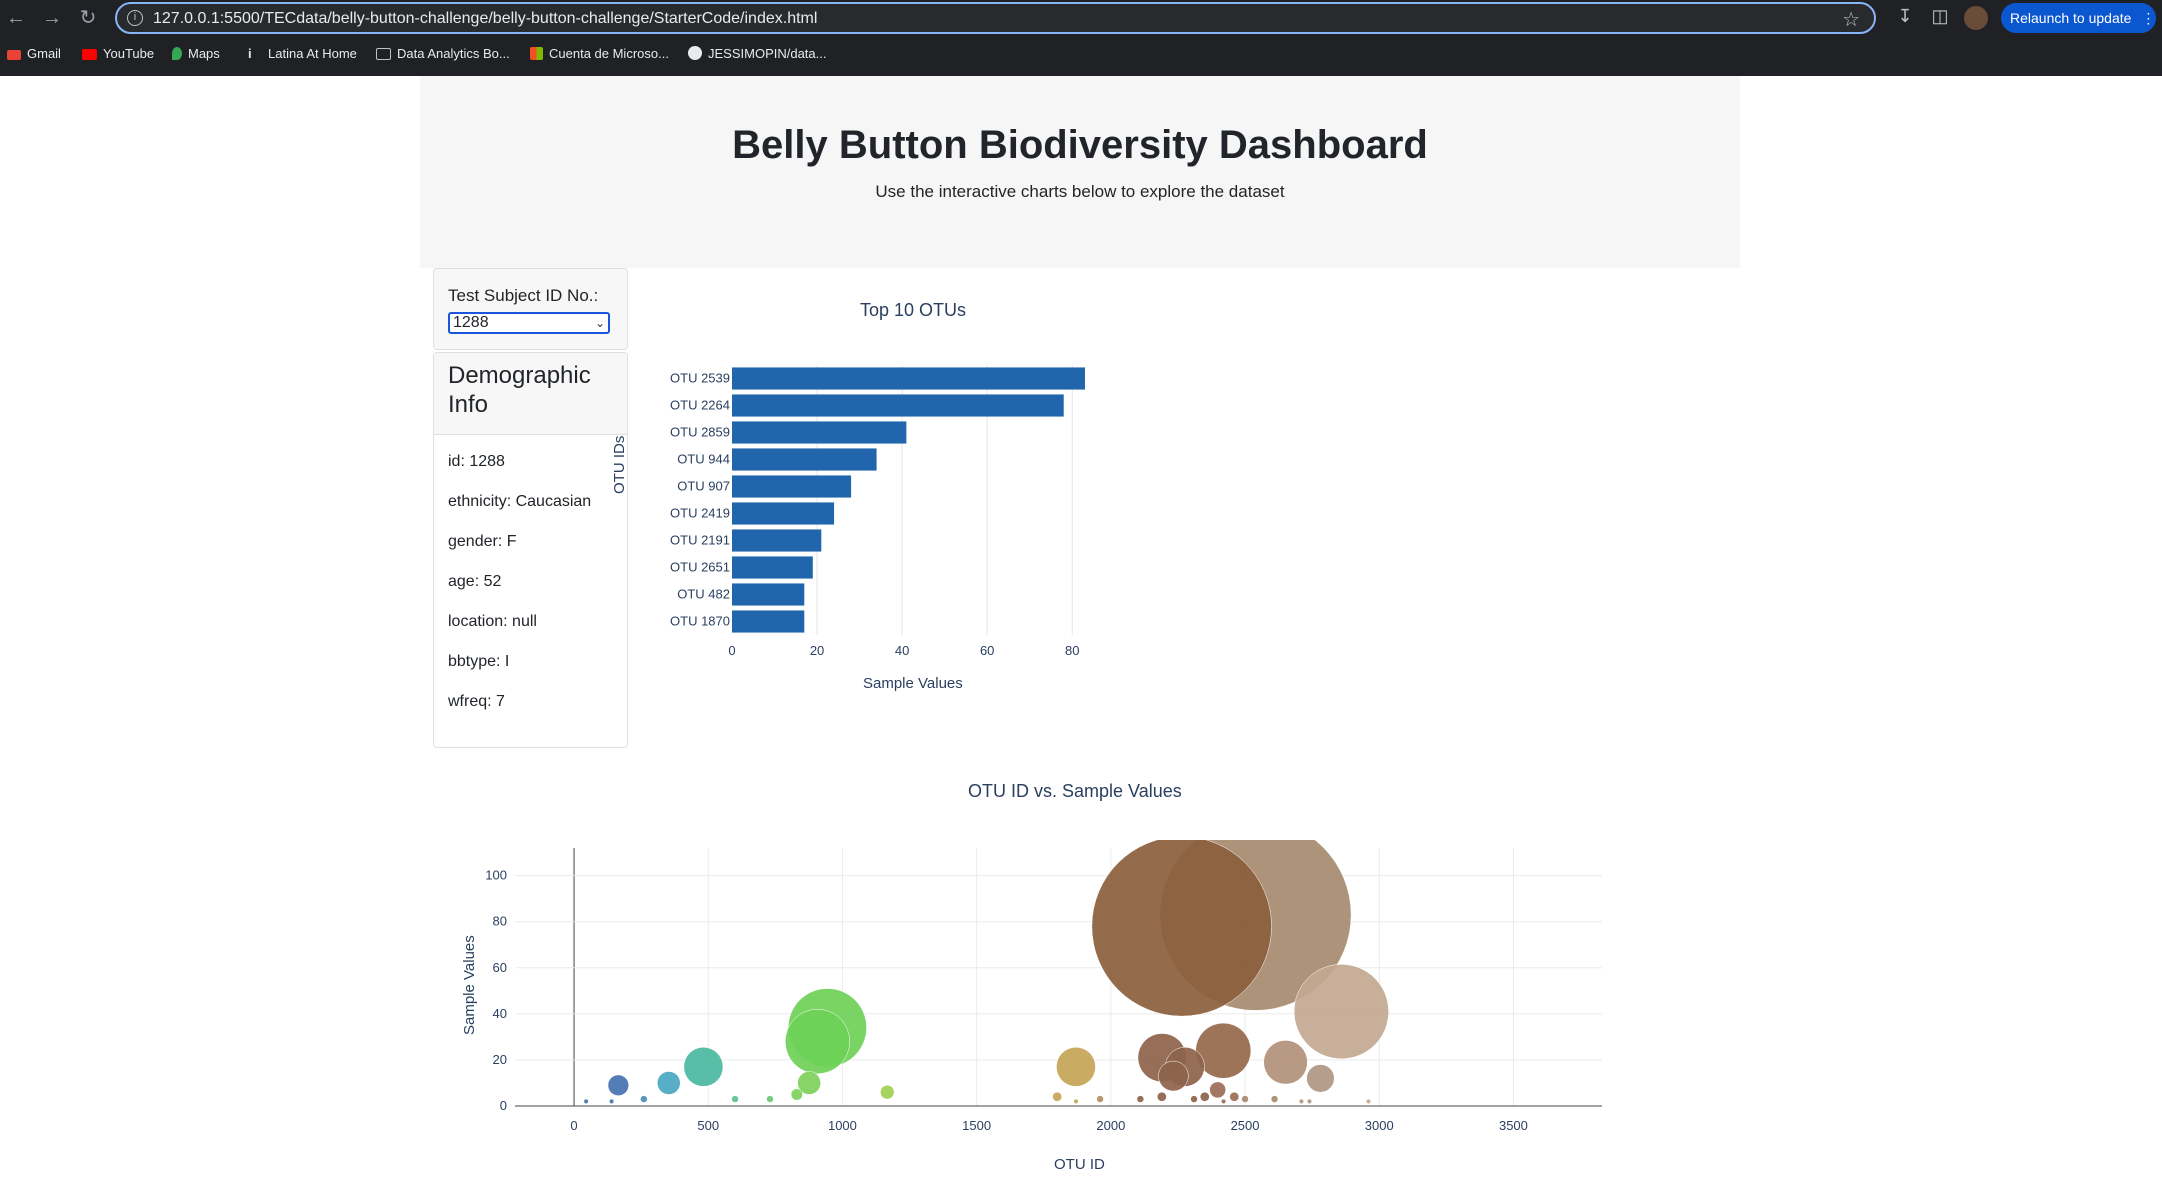 This screenshot has height=1180, width=2162. I want to click on bar-y-tick-label: OTU 2419, so click(700, 513).